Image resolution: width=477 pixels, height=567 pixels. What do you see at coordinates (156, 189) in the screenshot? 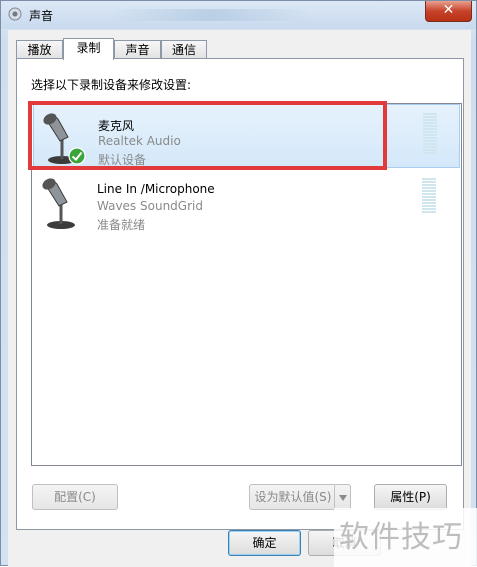
I see `device-name: Line In /Microphone` at bounding box center [156, 189].